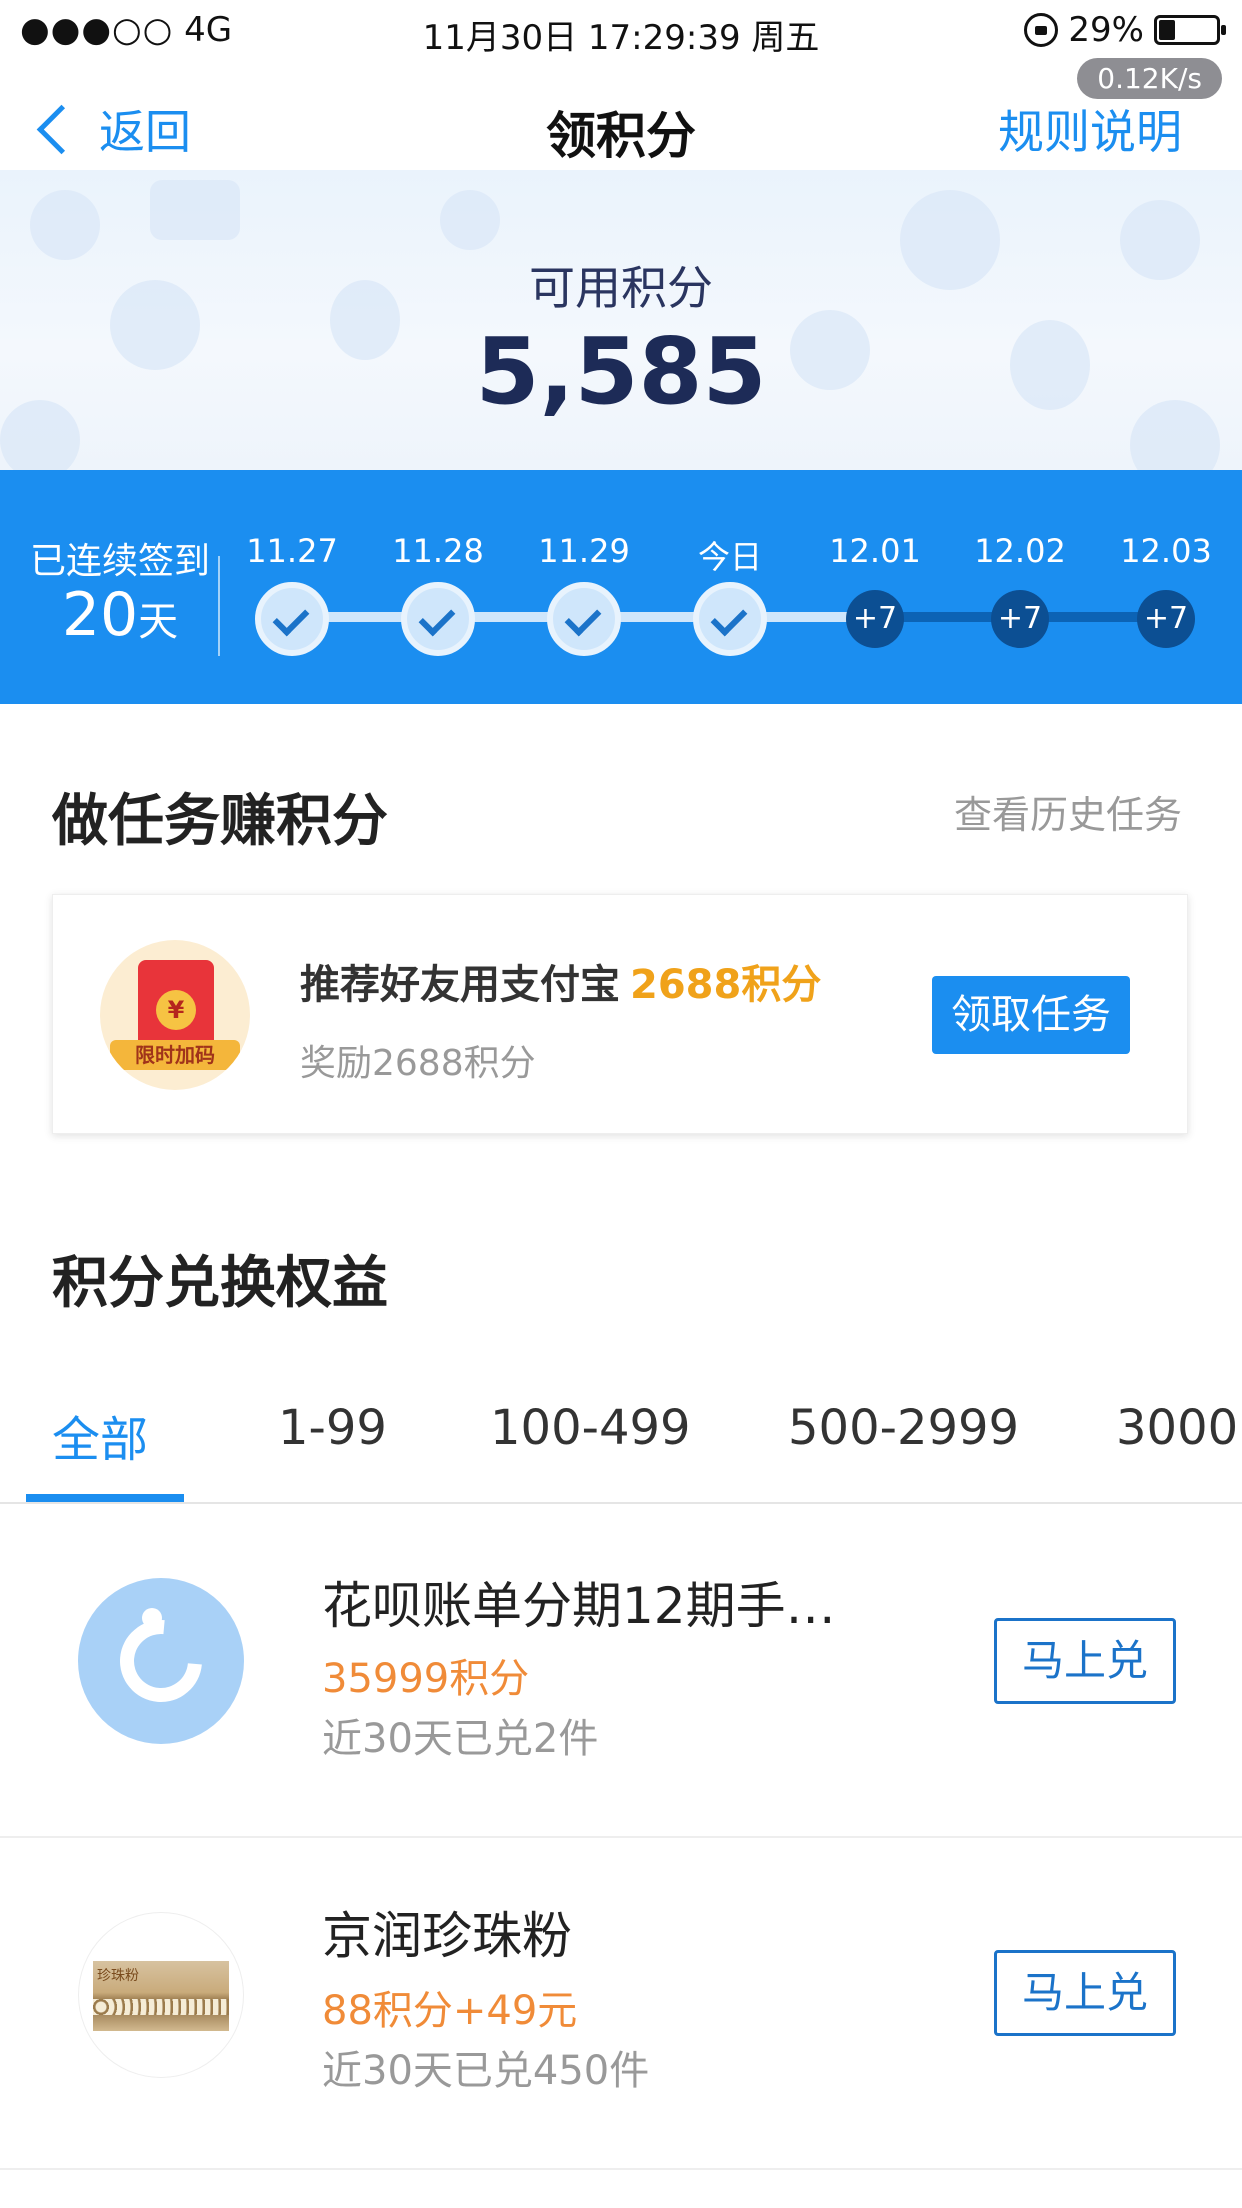 The image size is (1242, 2208). Describe the element at coordinates (903, 1428) in the screenshot. I see `tab-500-2999: 500-2999` at that location.